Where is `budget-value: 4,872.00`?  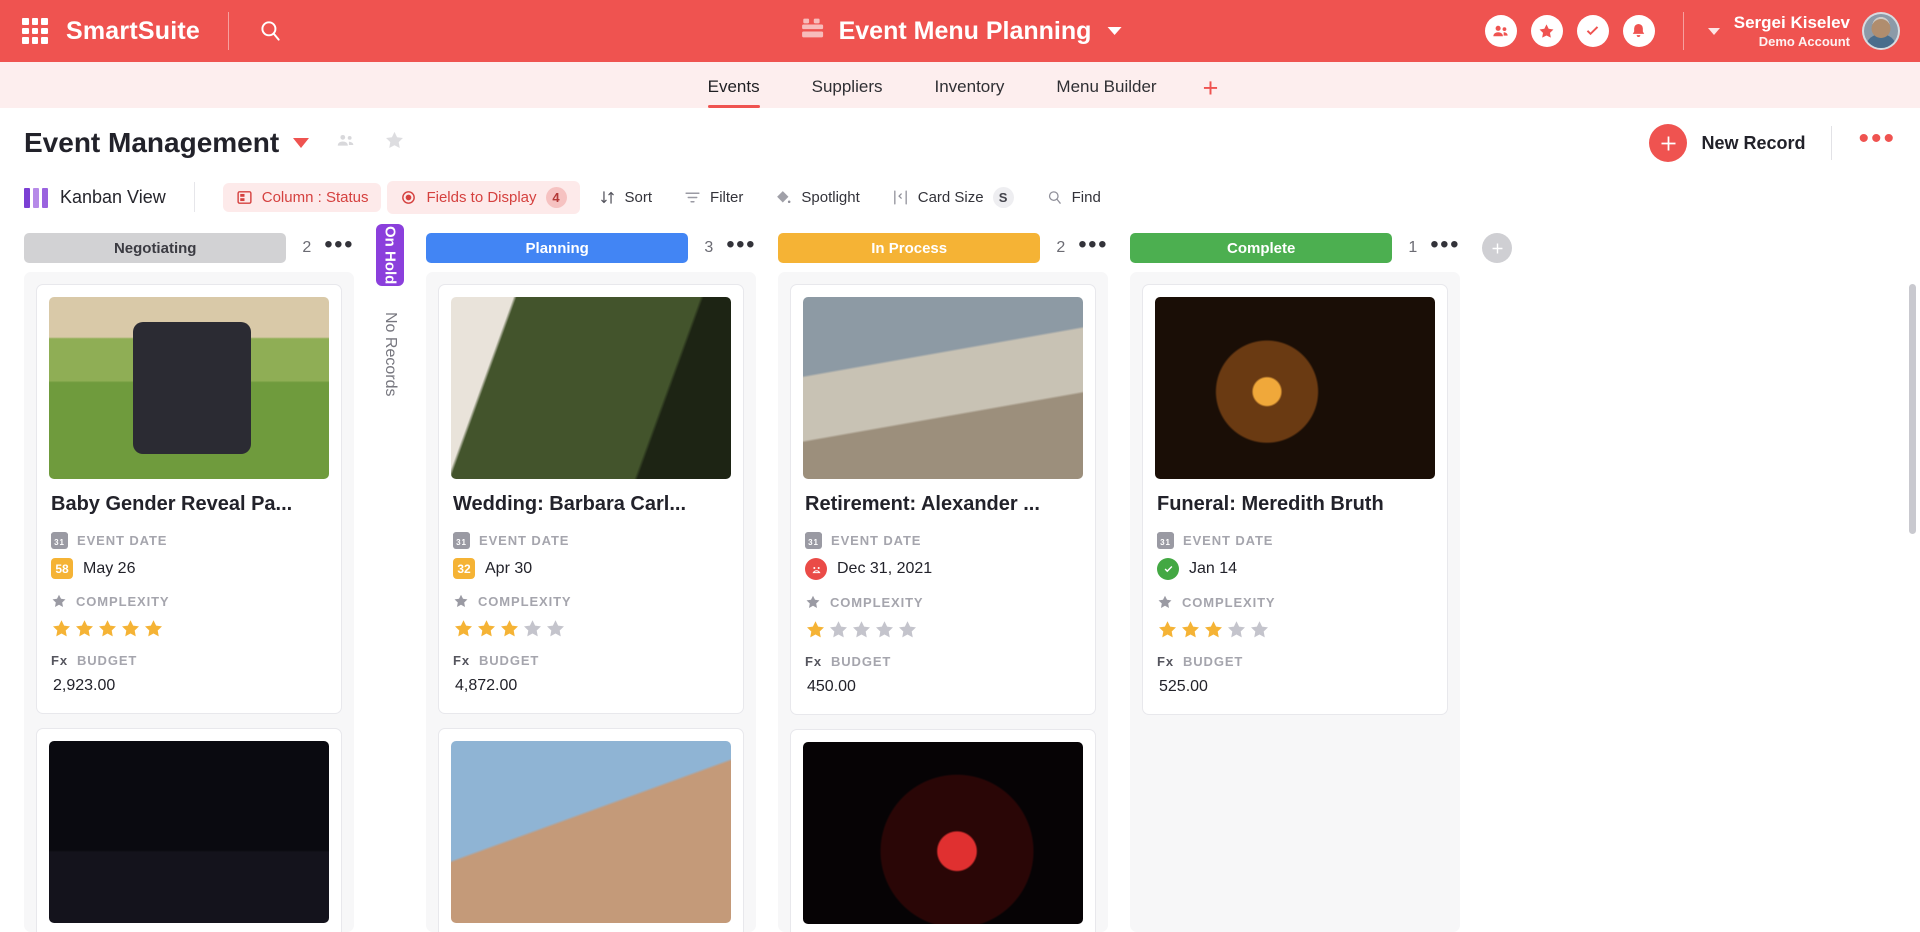 budget-value: 4,872.00 is located at coordinates (486, 685).